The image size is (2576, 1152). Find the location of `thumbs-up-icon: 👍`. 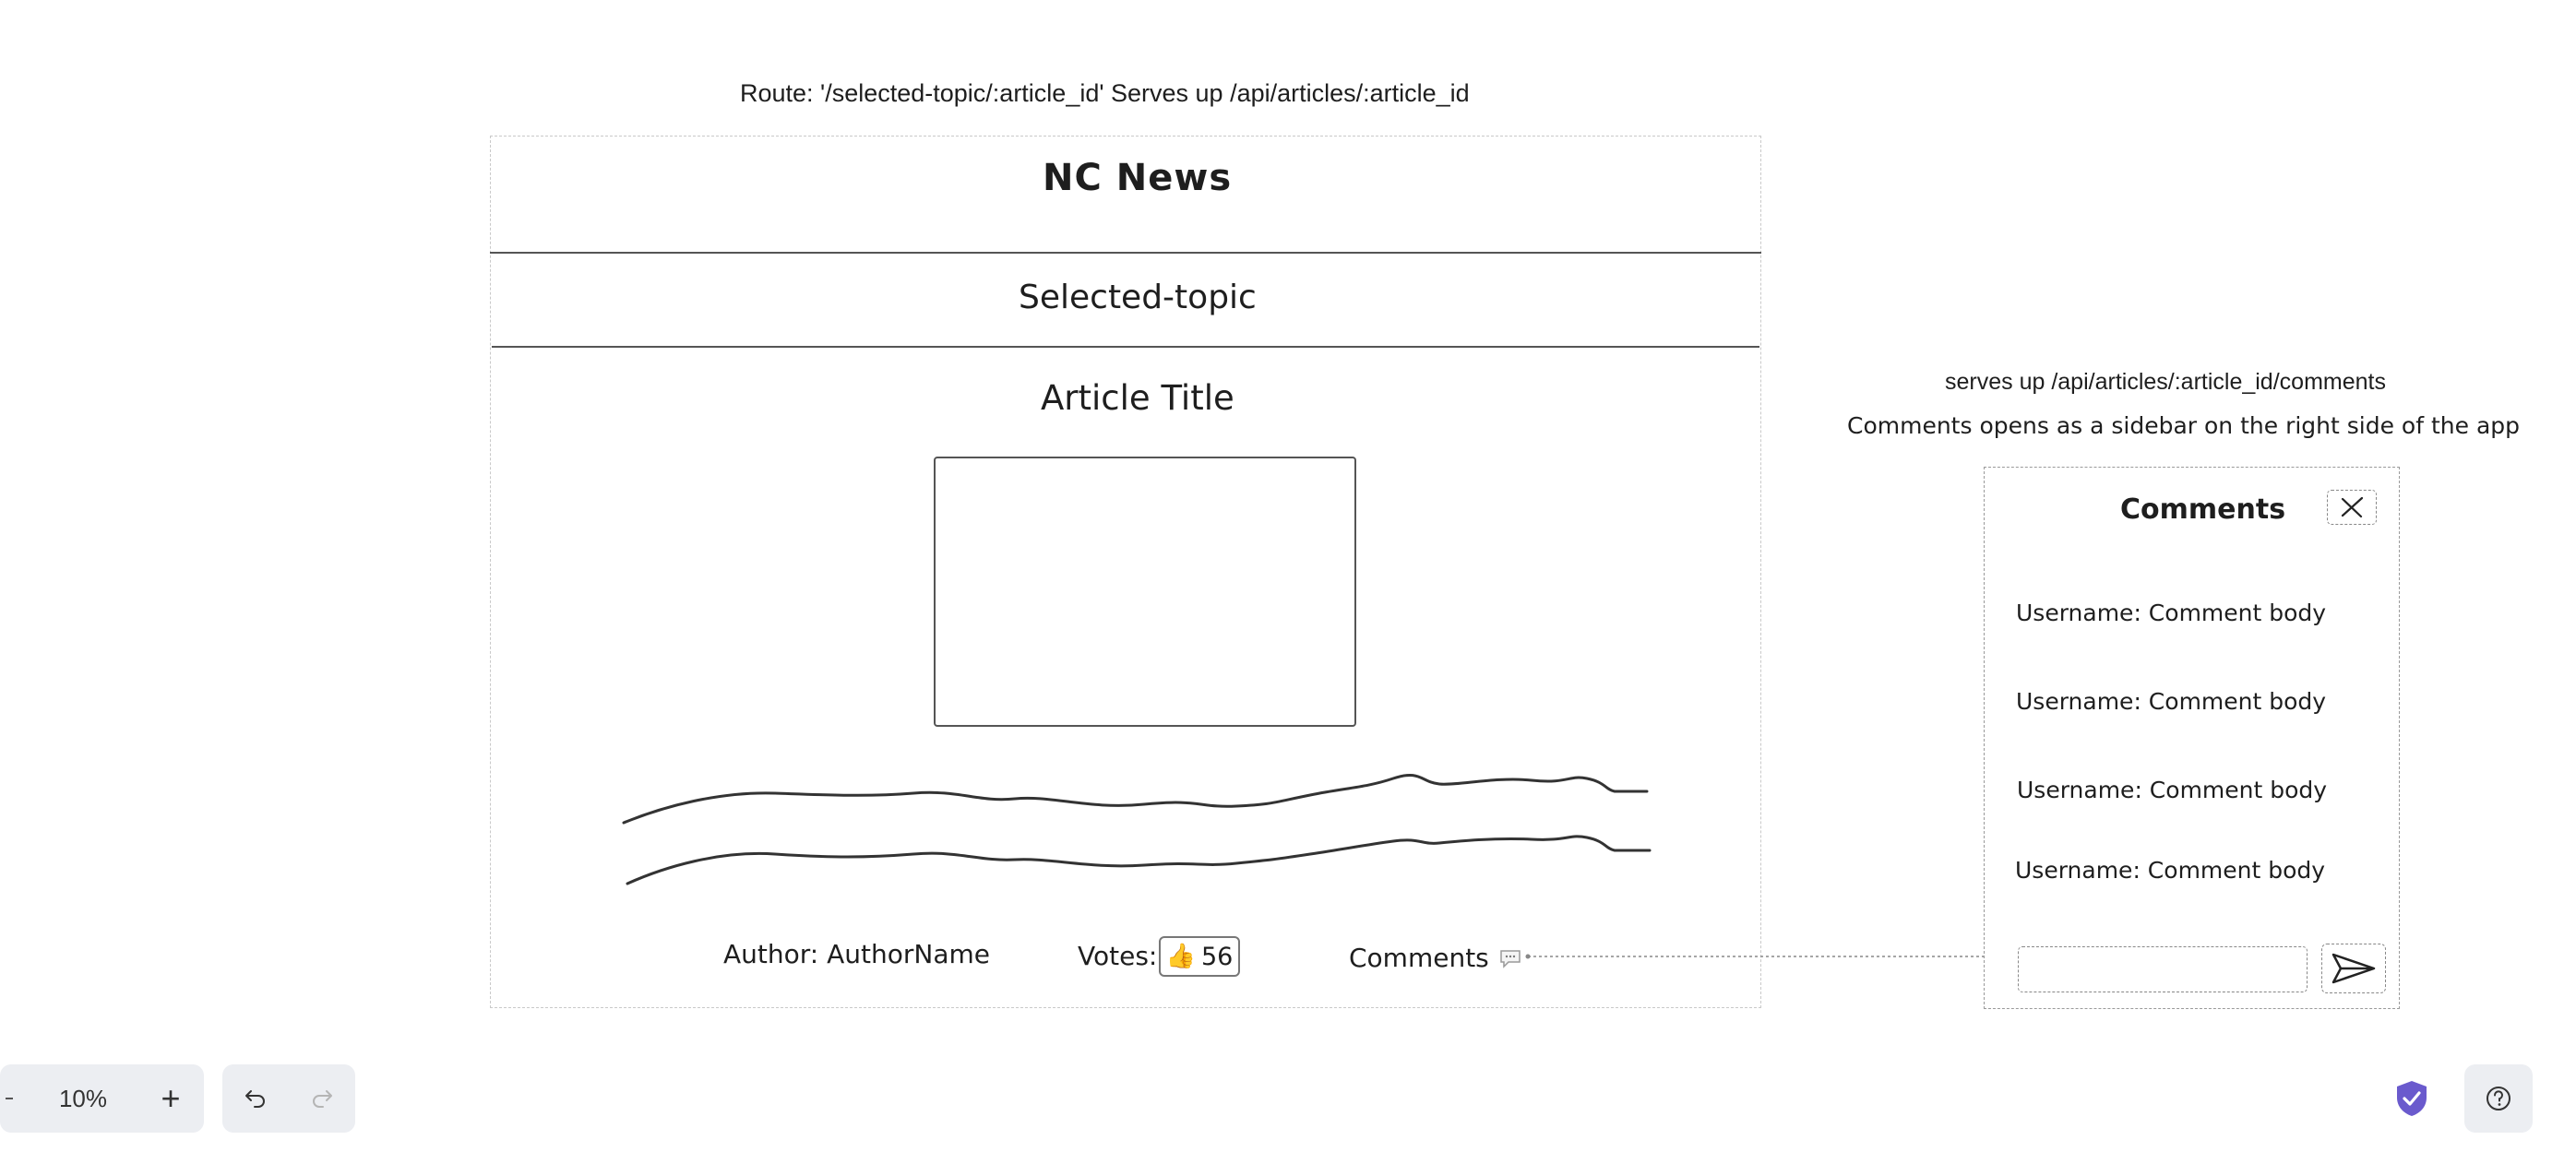

thumbs-up-icon: 👍 is located at coordinates (1180, 956).